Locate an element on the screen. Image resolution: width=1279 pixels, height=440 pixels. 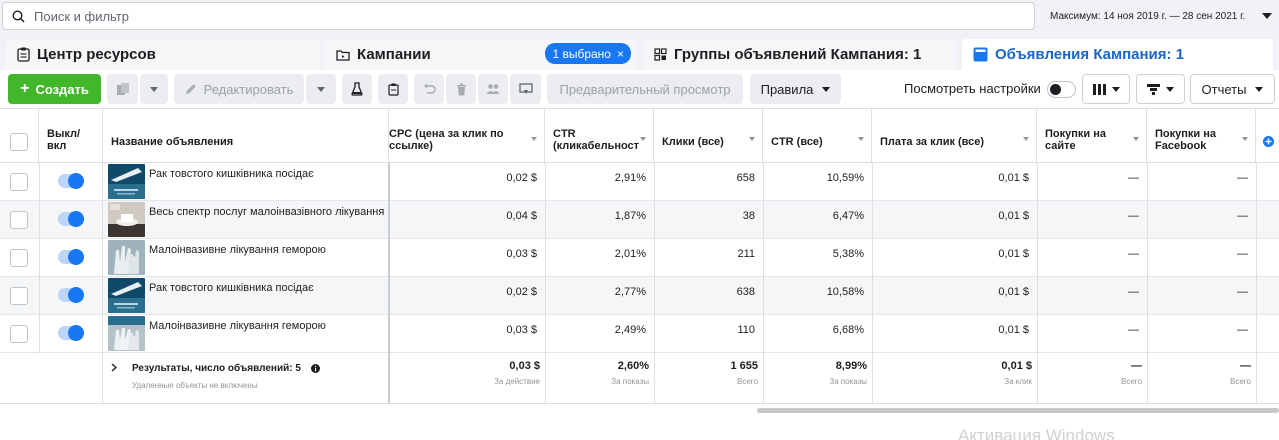
edit-button: Редактировать is located at coordinates (239, 89).